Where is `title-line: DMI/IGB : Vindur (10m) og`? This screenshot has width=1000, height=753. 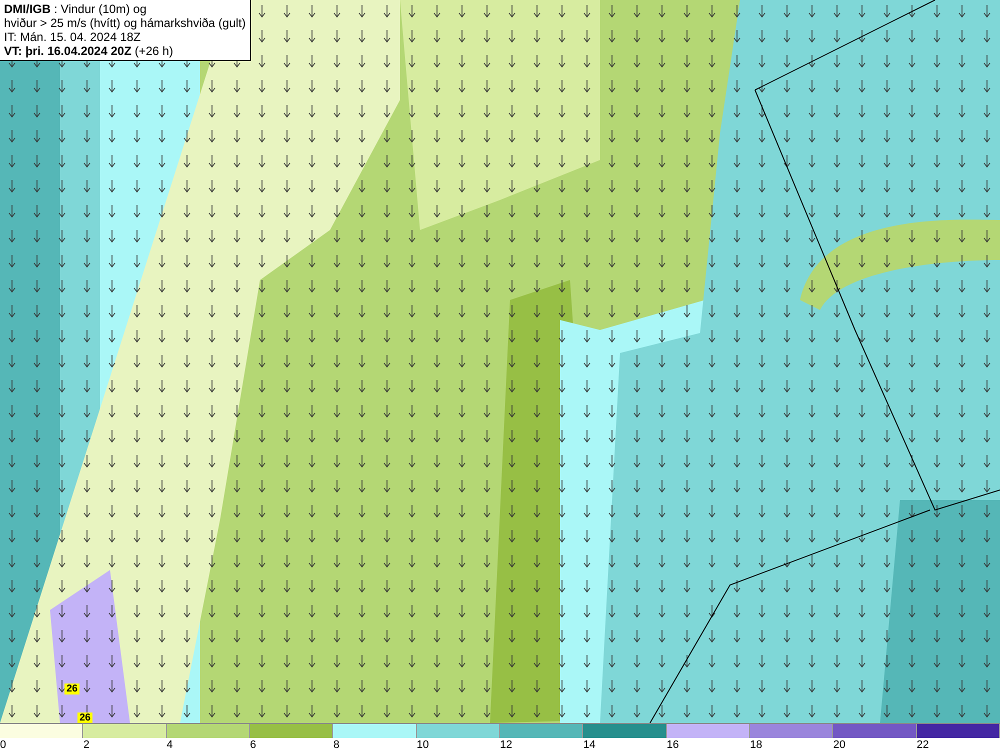
title-line: DMI/IGB : Vindur (10m) og is located at coordinates (76, 9).